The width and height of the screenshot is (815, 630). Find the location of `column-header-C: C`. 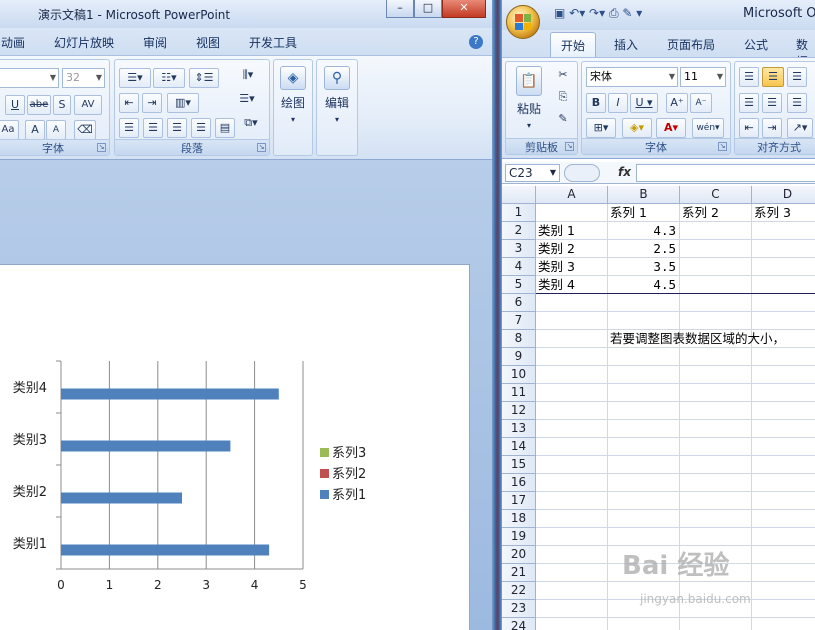

column-header-C: C is located at coordinates (716, 195).